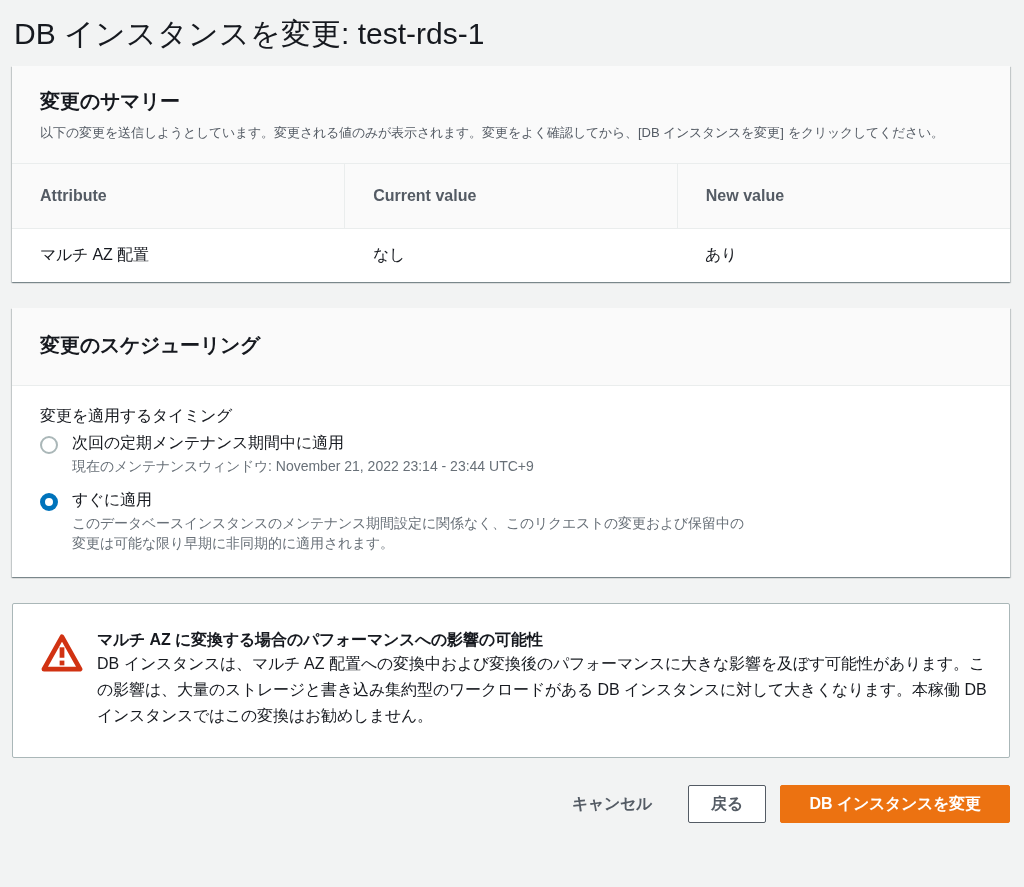  What do you see at coordinates (303, 466) in the screenshot?
I see `option-description: 現在のメンテナンスウィンドウ: November 21, 2022 23:14 - 23:44 UTC+9` at bounding box center [303, 466].